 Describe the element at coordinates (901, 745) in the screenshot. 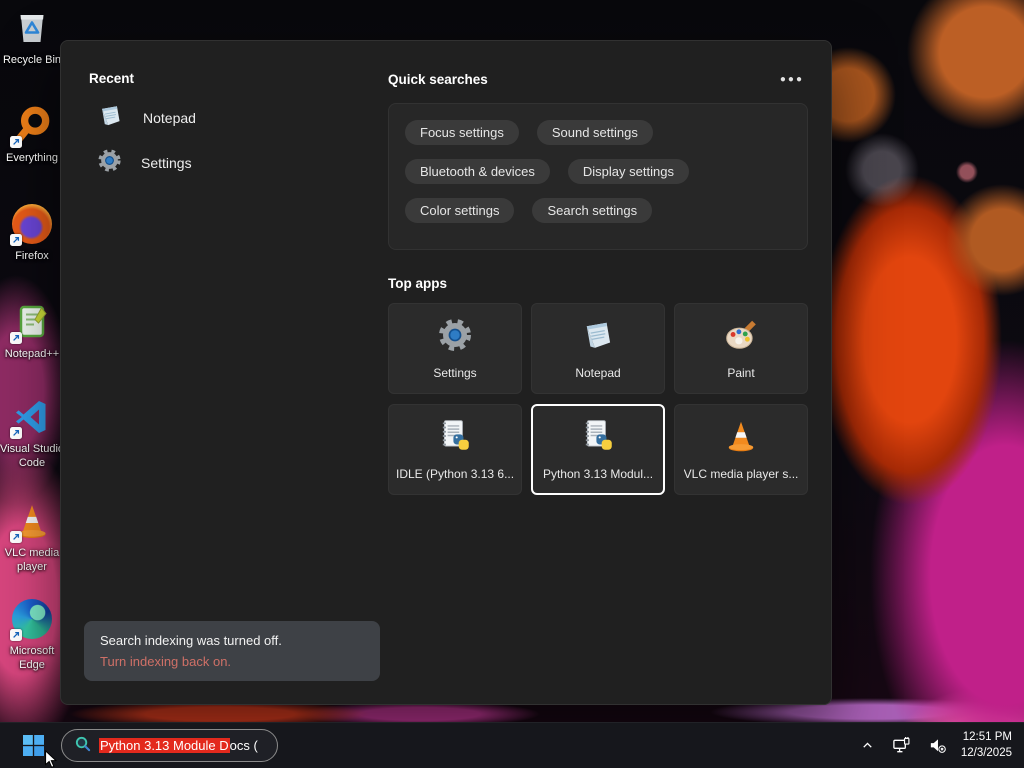

I see `network-icon` at that location.